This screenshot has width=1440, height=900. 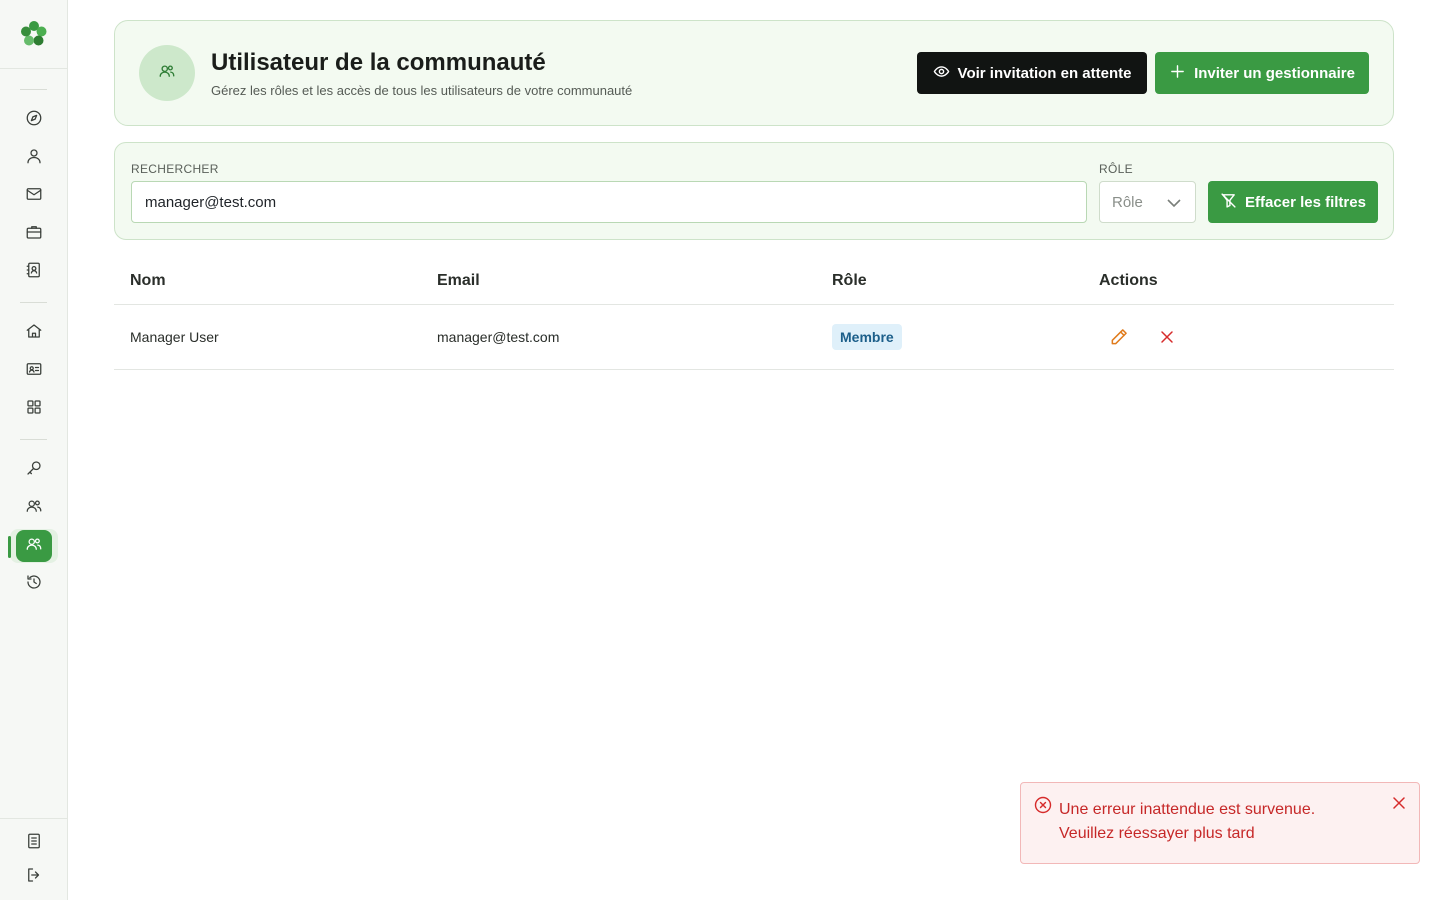 I want to click on delete-button, so click(x=1167, y=337).